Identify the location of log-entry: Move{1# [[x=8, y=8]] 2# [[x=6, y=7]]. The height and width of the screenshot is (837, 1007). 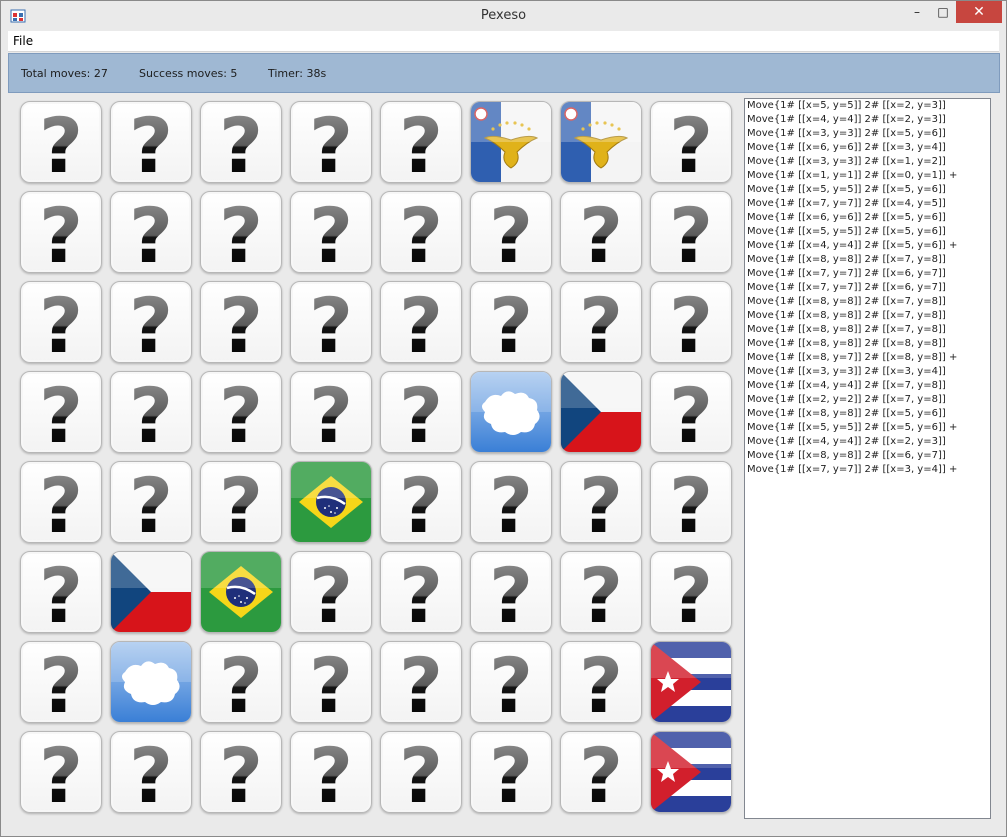
(846, 455).